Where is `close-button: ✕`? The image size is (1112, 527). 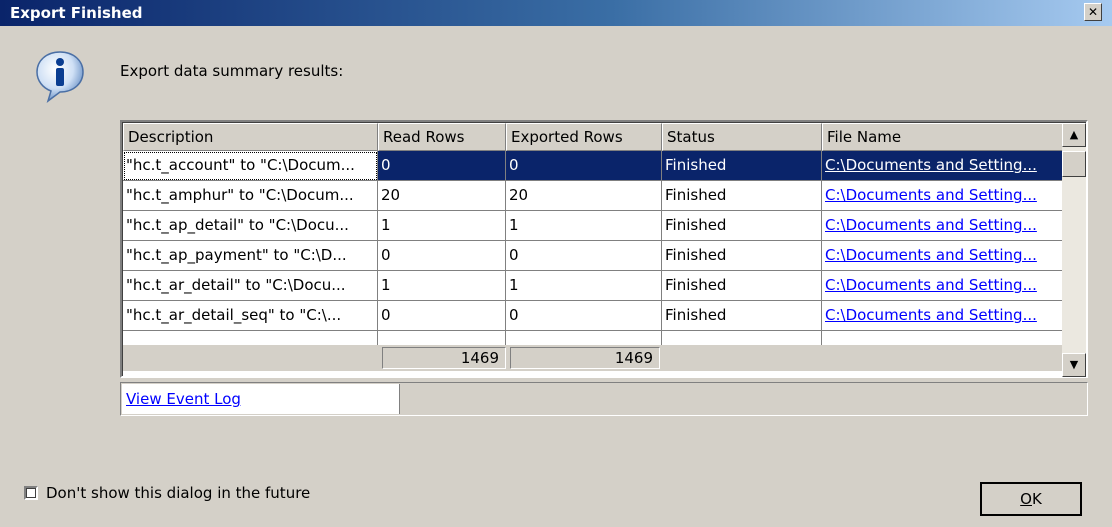
close-button: ✕ is located at coordinates (1093, 12).